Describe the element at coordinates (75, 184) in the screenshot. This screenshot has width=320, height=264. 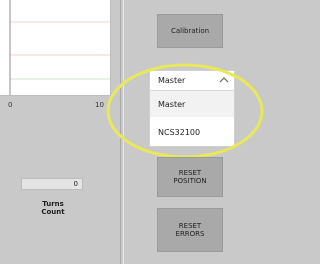
I see `turns-count-value: 0` at that location.